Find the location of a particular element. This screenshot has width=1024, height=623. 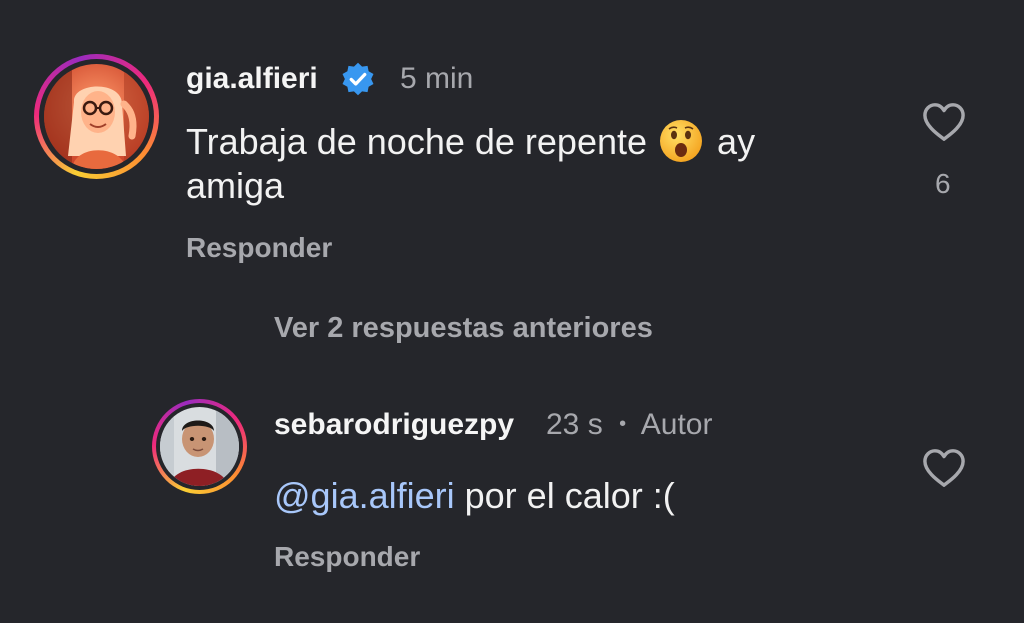

avatar-sebarodriguezpy is located at coordinates (199, 446).